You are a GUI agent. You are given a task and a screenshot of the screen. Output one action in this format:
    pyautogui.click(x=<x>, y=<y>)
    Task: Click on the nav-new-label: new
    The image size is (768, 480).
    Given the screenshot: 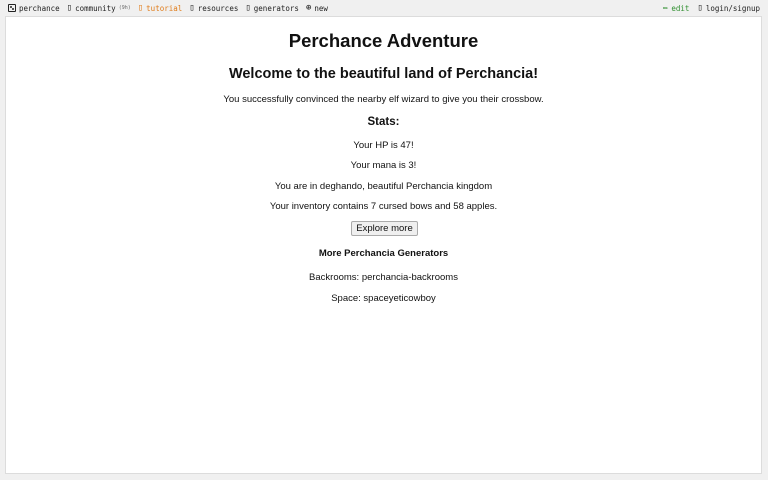 What is the action you would take?
    pyautogui.click(x=321, y=8)
    